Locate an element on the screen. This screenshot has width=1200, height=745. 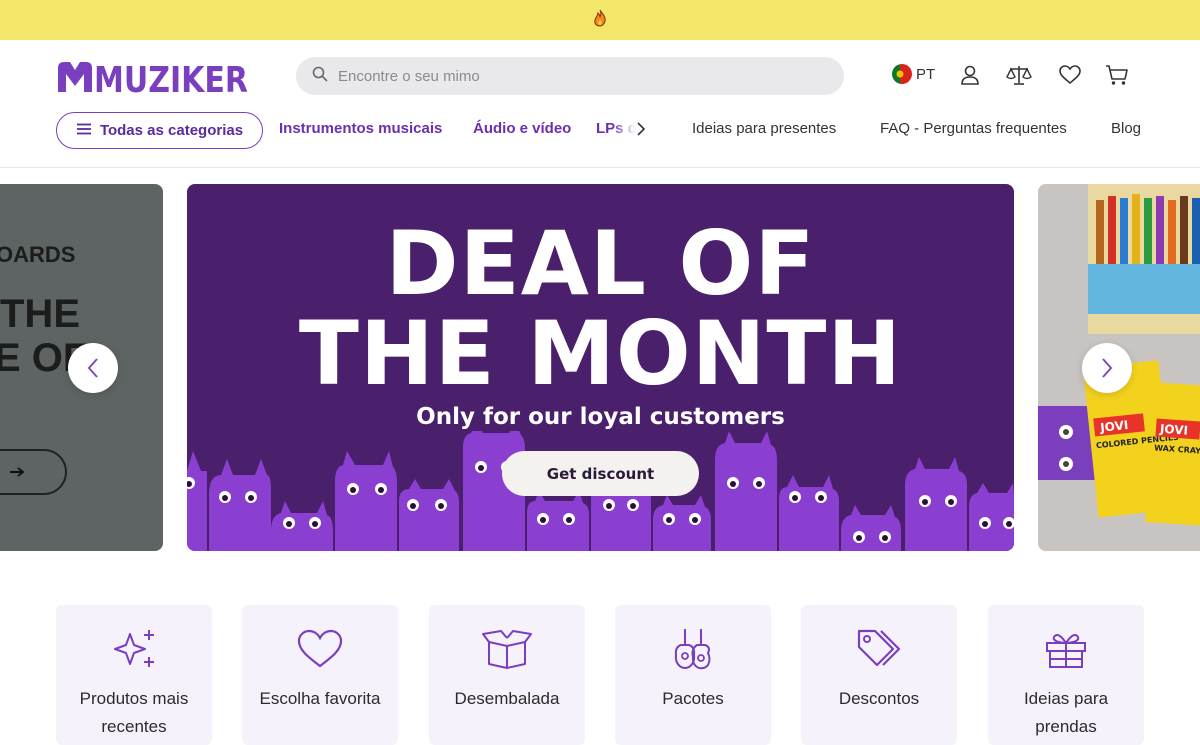
chevron-left-icon is located at coordinates (92, 368).